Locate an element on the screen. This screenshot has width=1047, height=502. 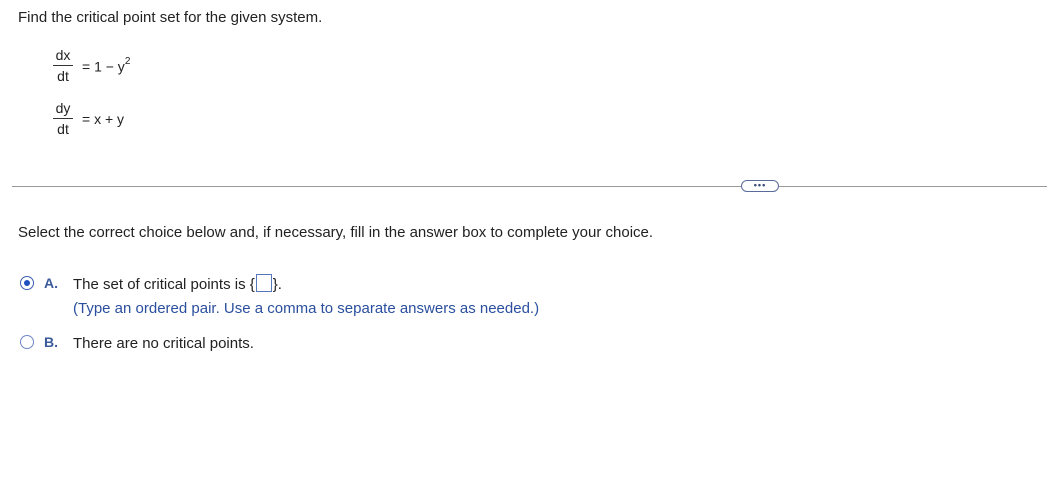
fraction-numerator: dx is located at coordinates (63, 55).